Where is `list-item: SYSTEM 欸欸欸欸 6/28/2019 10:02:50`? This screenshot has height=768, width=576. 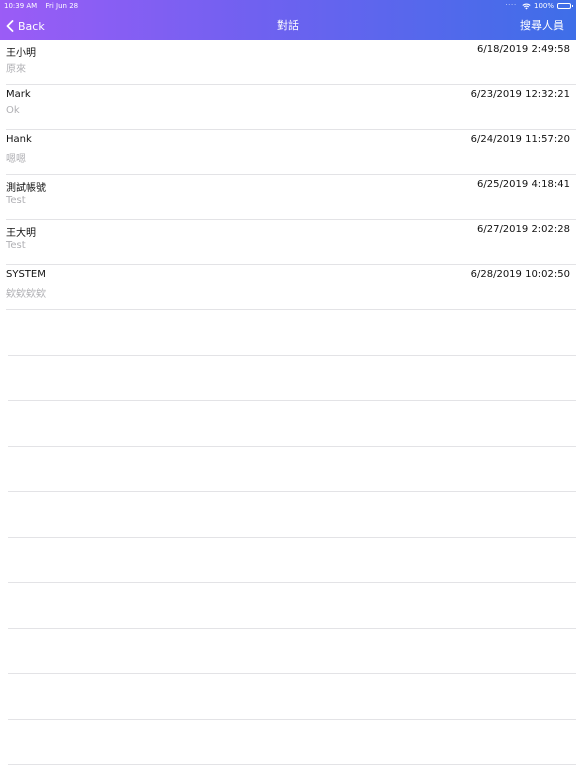
list-item: SYSTEM 欸欸欸欸 6/28/2019 10:02:50 is located at coordinates (291, 287).